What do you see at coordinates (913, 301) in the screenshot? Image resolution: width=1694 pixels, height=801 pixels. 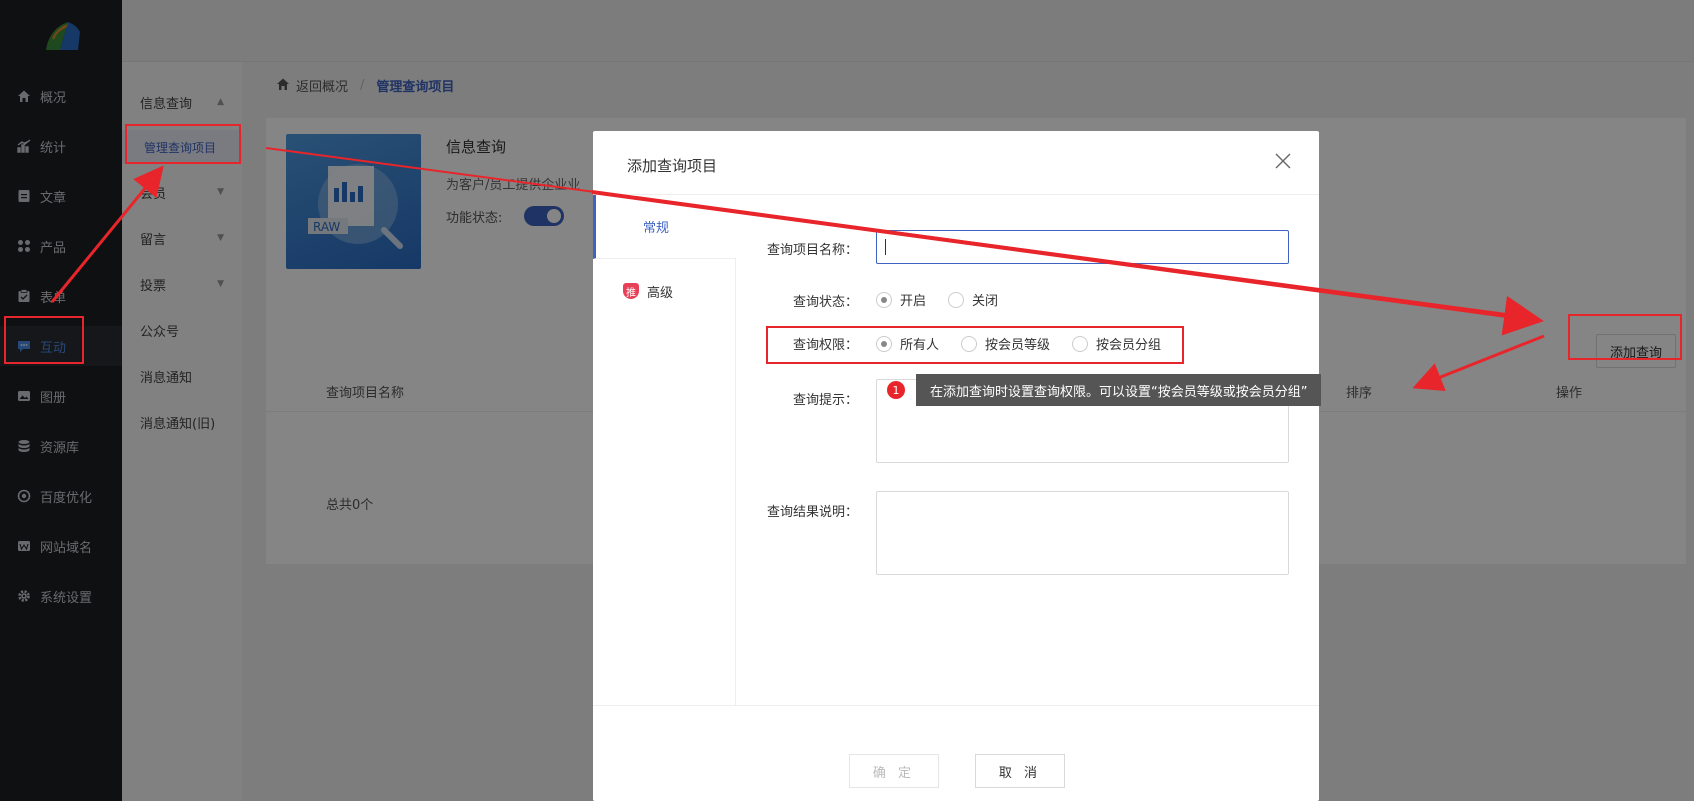 I see `radio-label: 开启` at bounding box center [913, 301].